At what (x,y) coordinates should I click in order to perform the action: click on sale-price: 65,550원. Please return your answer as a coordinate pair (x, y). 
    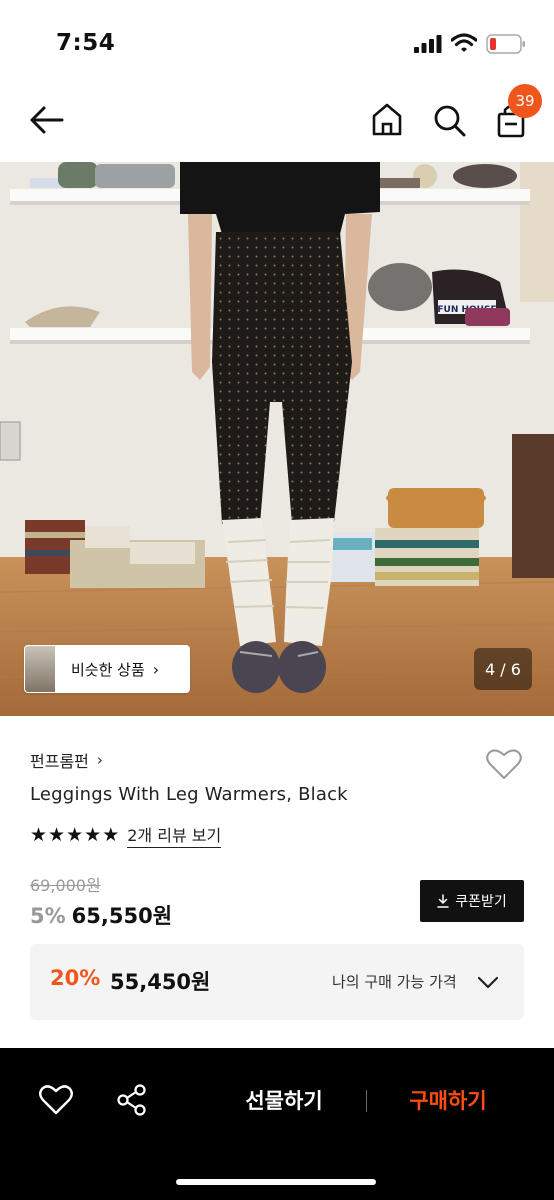
    Looking at the image, I should click on (122, 916).